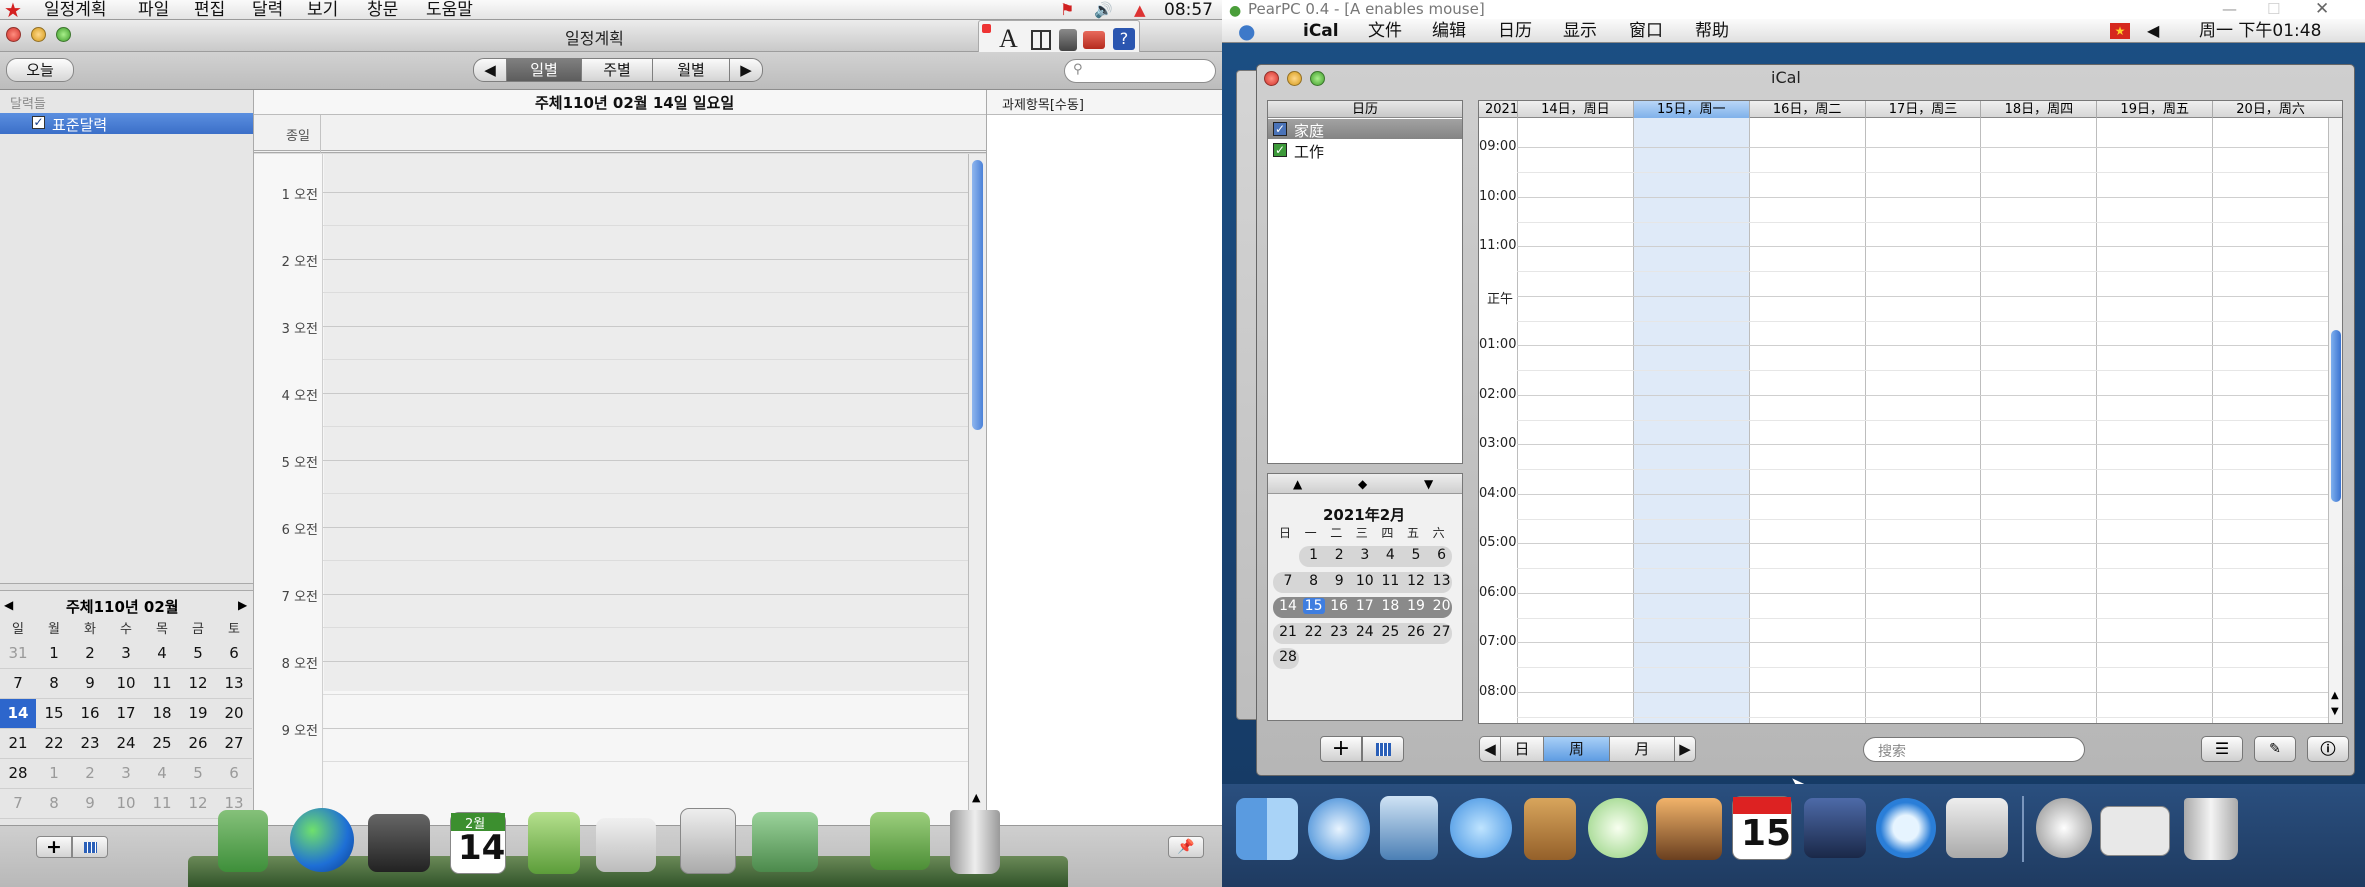  What do you see at coordinates (126, 587) in the screenshot?
I see `sidebar-splitter` at bounding box center [126, 587].